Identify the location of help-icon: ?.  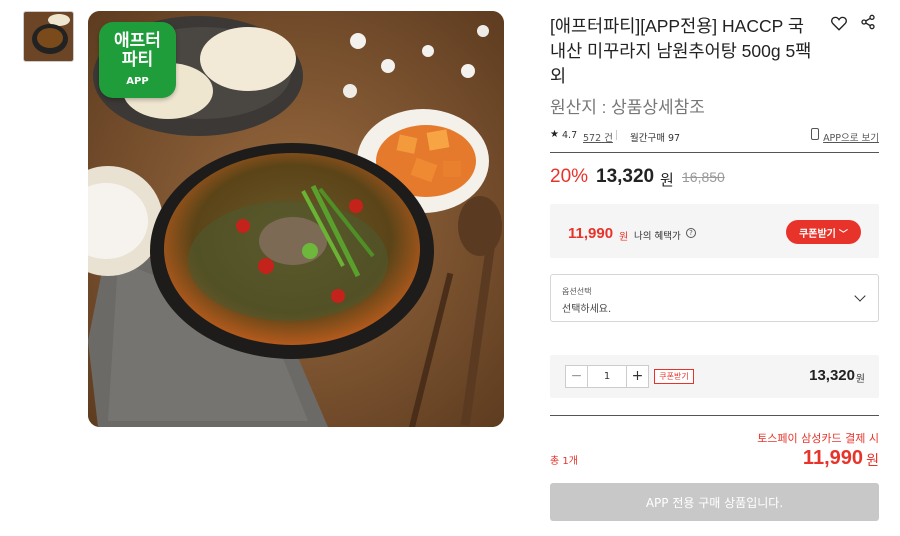
(691, 233).